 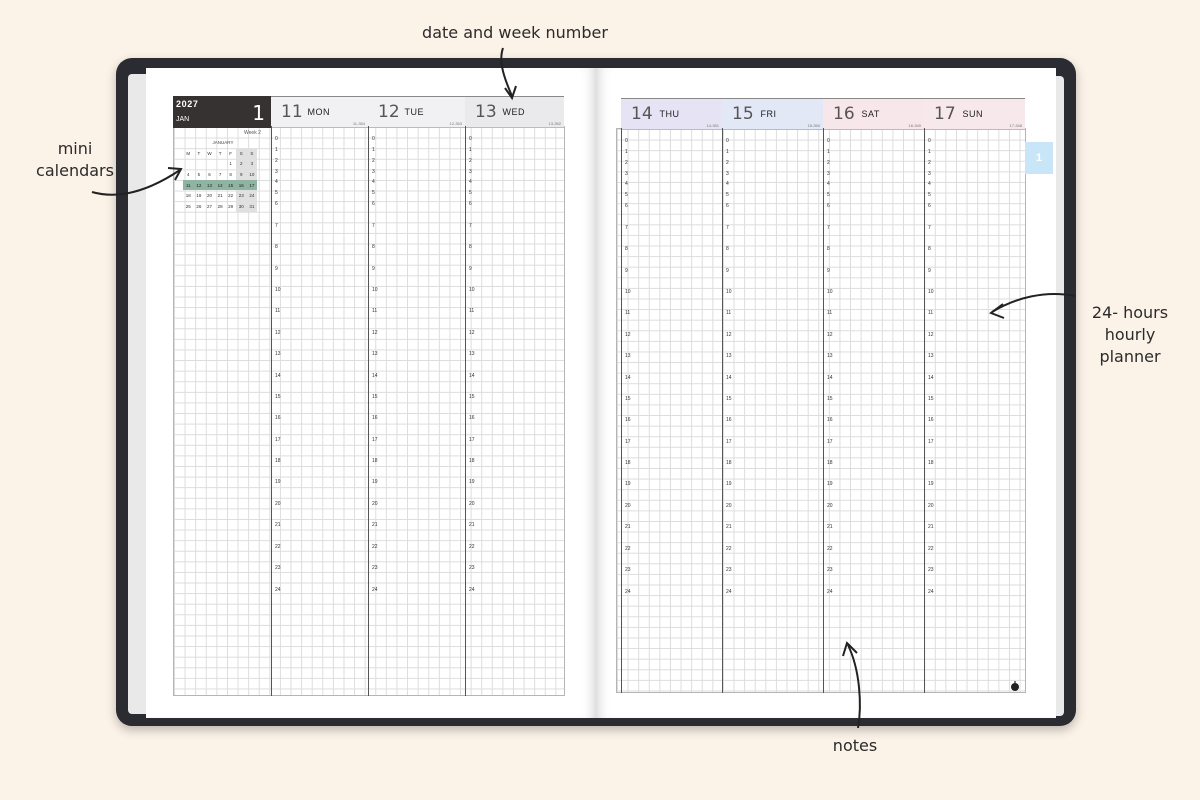 I want to click on mini-calendar-day: 31, so click(x=252, y=206).